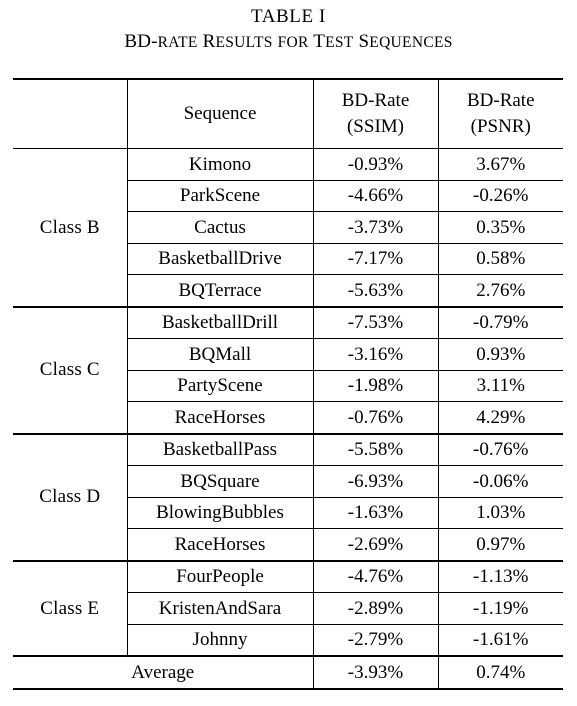  I want to click on bd-rate-ssim-value: -3.16%, so click(375, 354).